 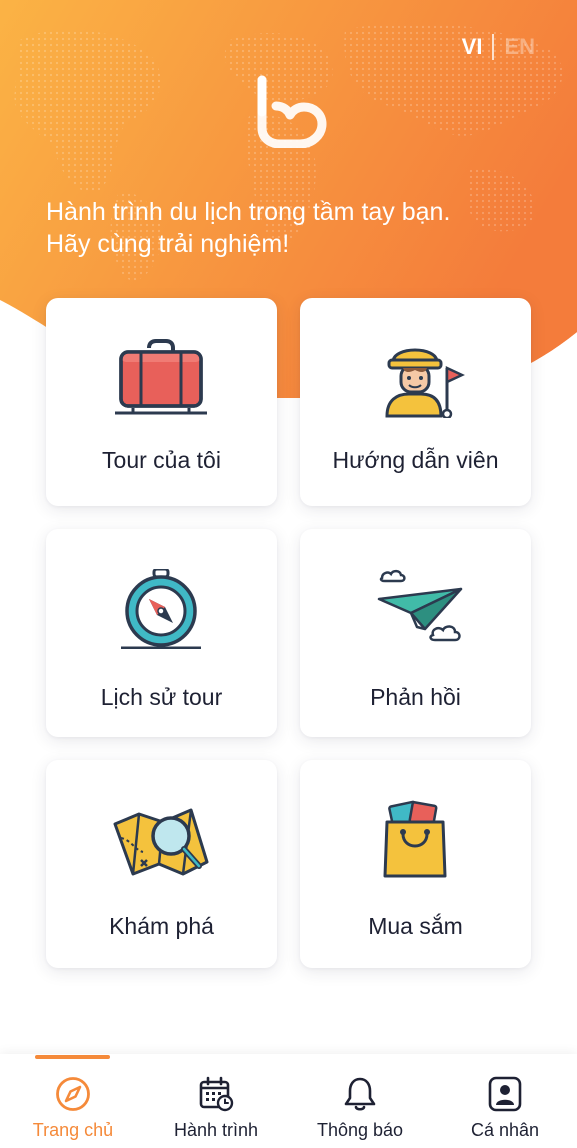 I want to click on tour-guide-icon, so click(x=425, y=383).